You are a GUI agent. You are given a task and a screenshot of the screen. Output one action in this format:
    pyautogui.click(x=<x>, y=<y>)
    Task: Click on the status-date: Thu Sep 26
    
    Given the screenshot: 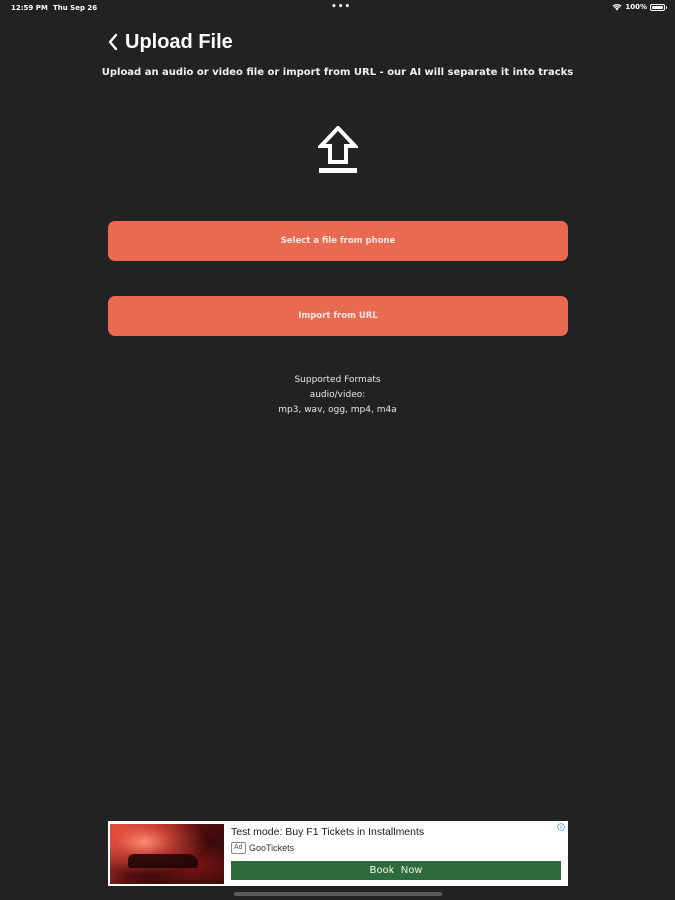 What is the action you would take?
    pyautogui.click(x=75, y=8)
    